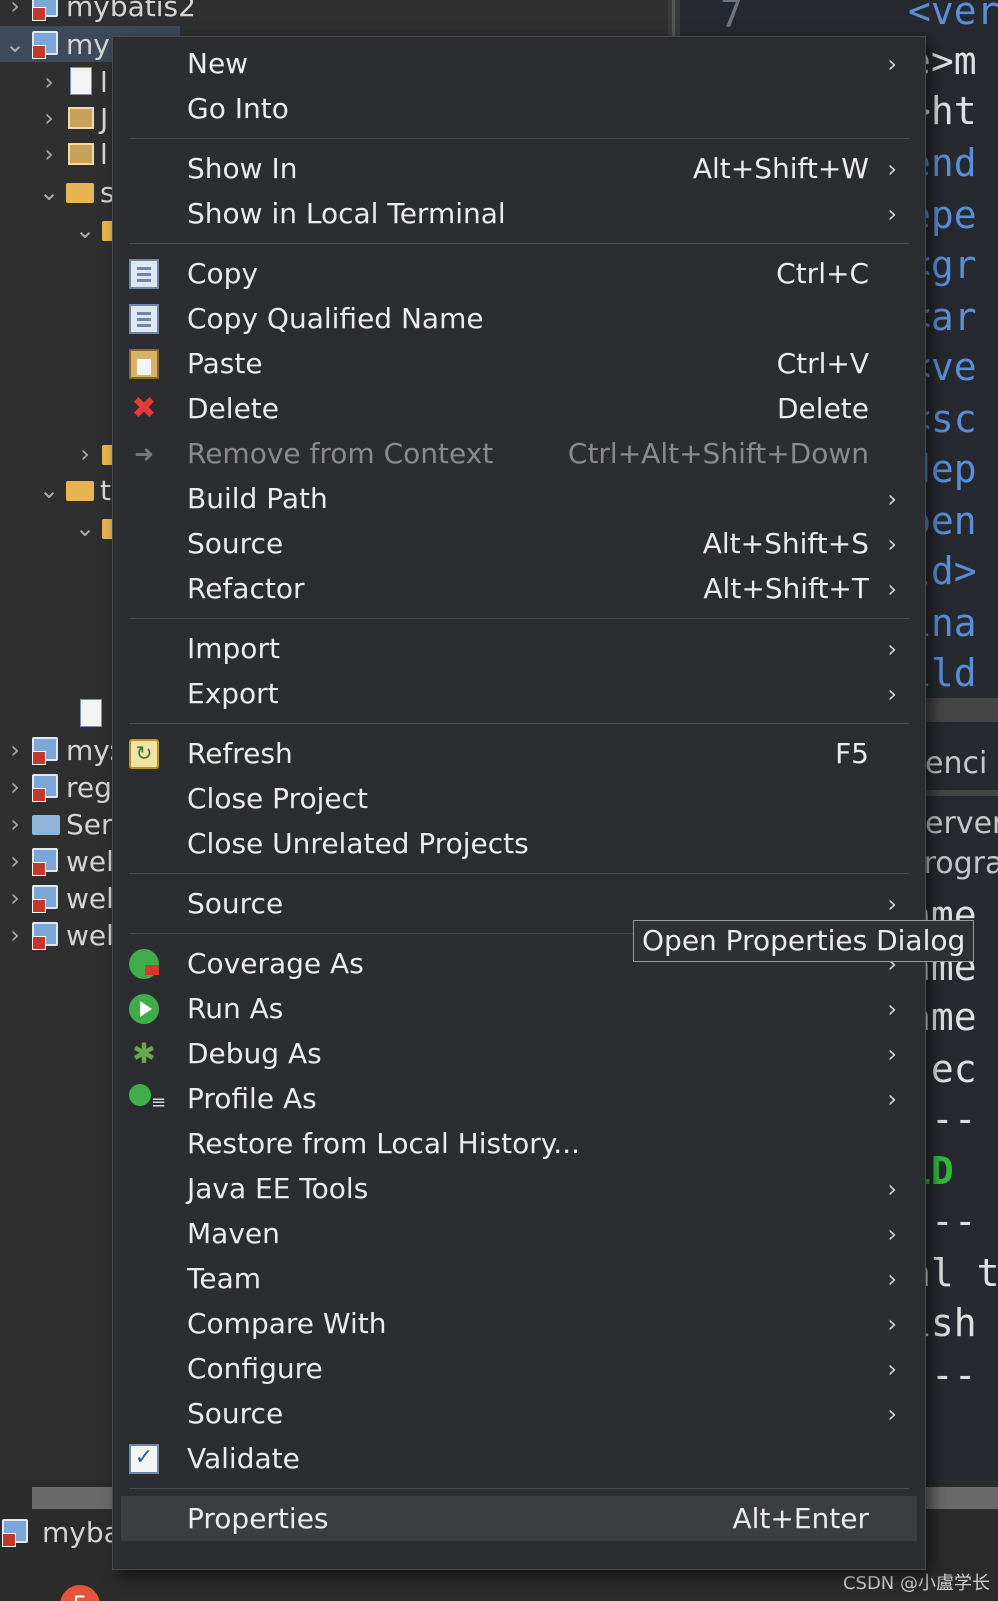 This screenshot has width=998, height=1601. I want to click on menu-item-label: Go Into, so click(238, 108).